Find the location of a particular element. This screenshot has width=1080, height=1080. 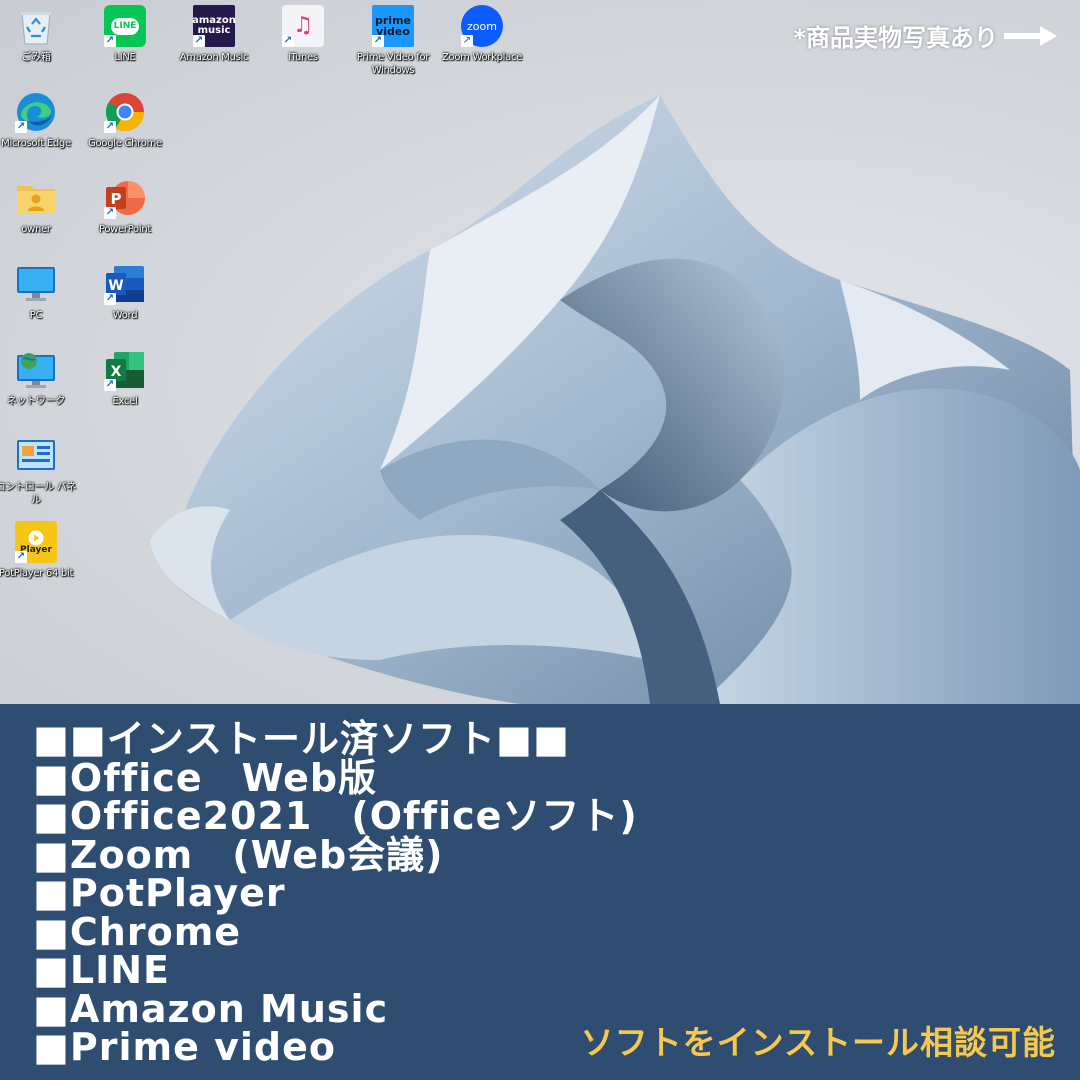

list-item: ■Chrome is located at coordinates (137, 931).